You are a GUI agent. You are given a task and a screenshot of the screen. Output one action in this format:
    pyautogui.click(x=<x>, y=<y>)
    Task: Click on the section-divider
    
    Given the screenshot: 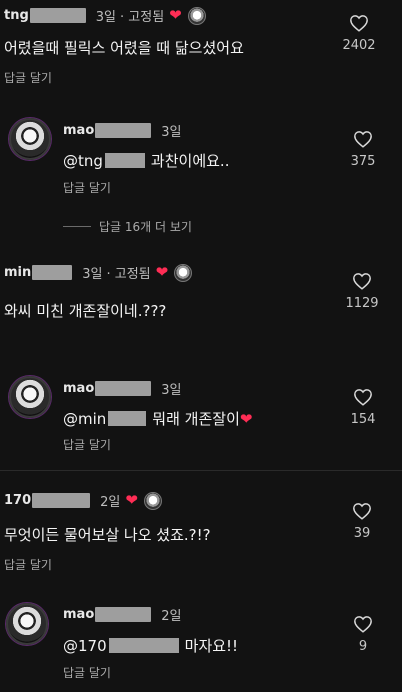 What is the action you would take?
    pyautogui.click(x=201, y=470)
    